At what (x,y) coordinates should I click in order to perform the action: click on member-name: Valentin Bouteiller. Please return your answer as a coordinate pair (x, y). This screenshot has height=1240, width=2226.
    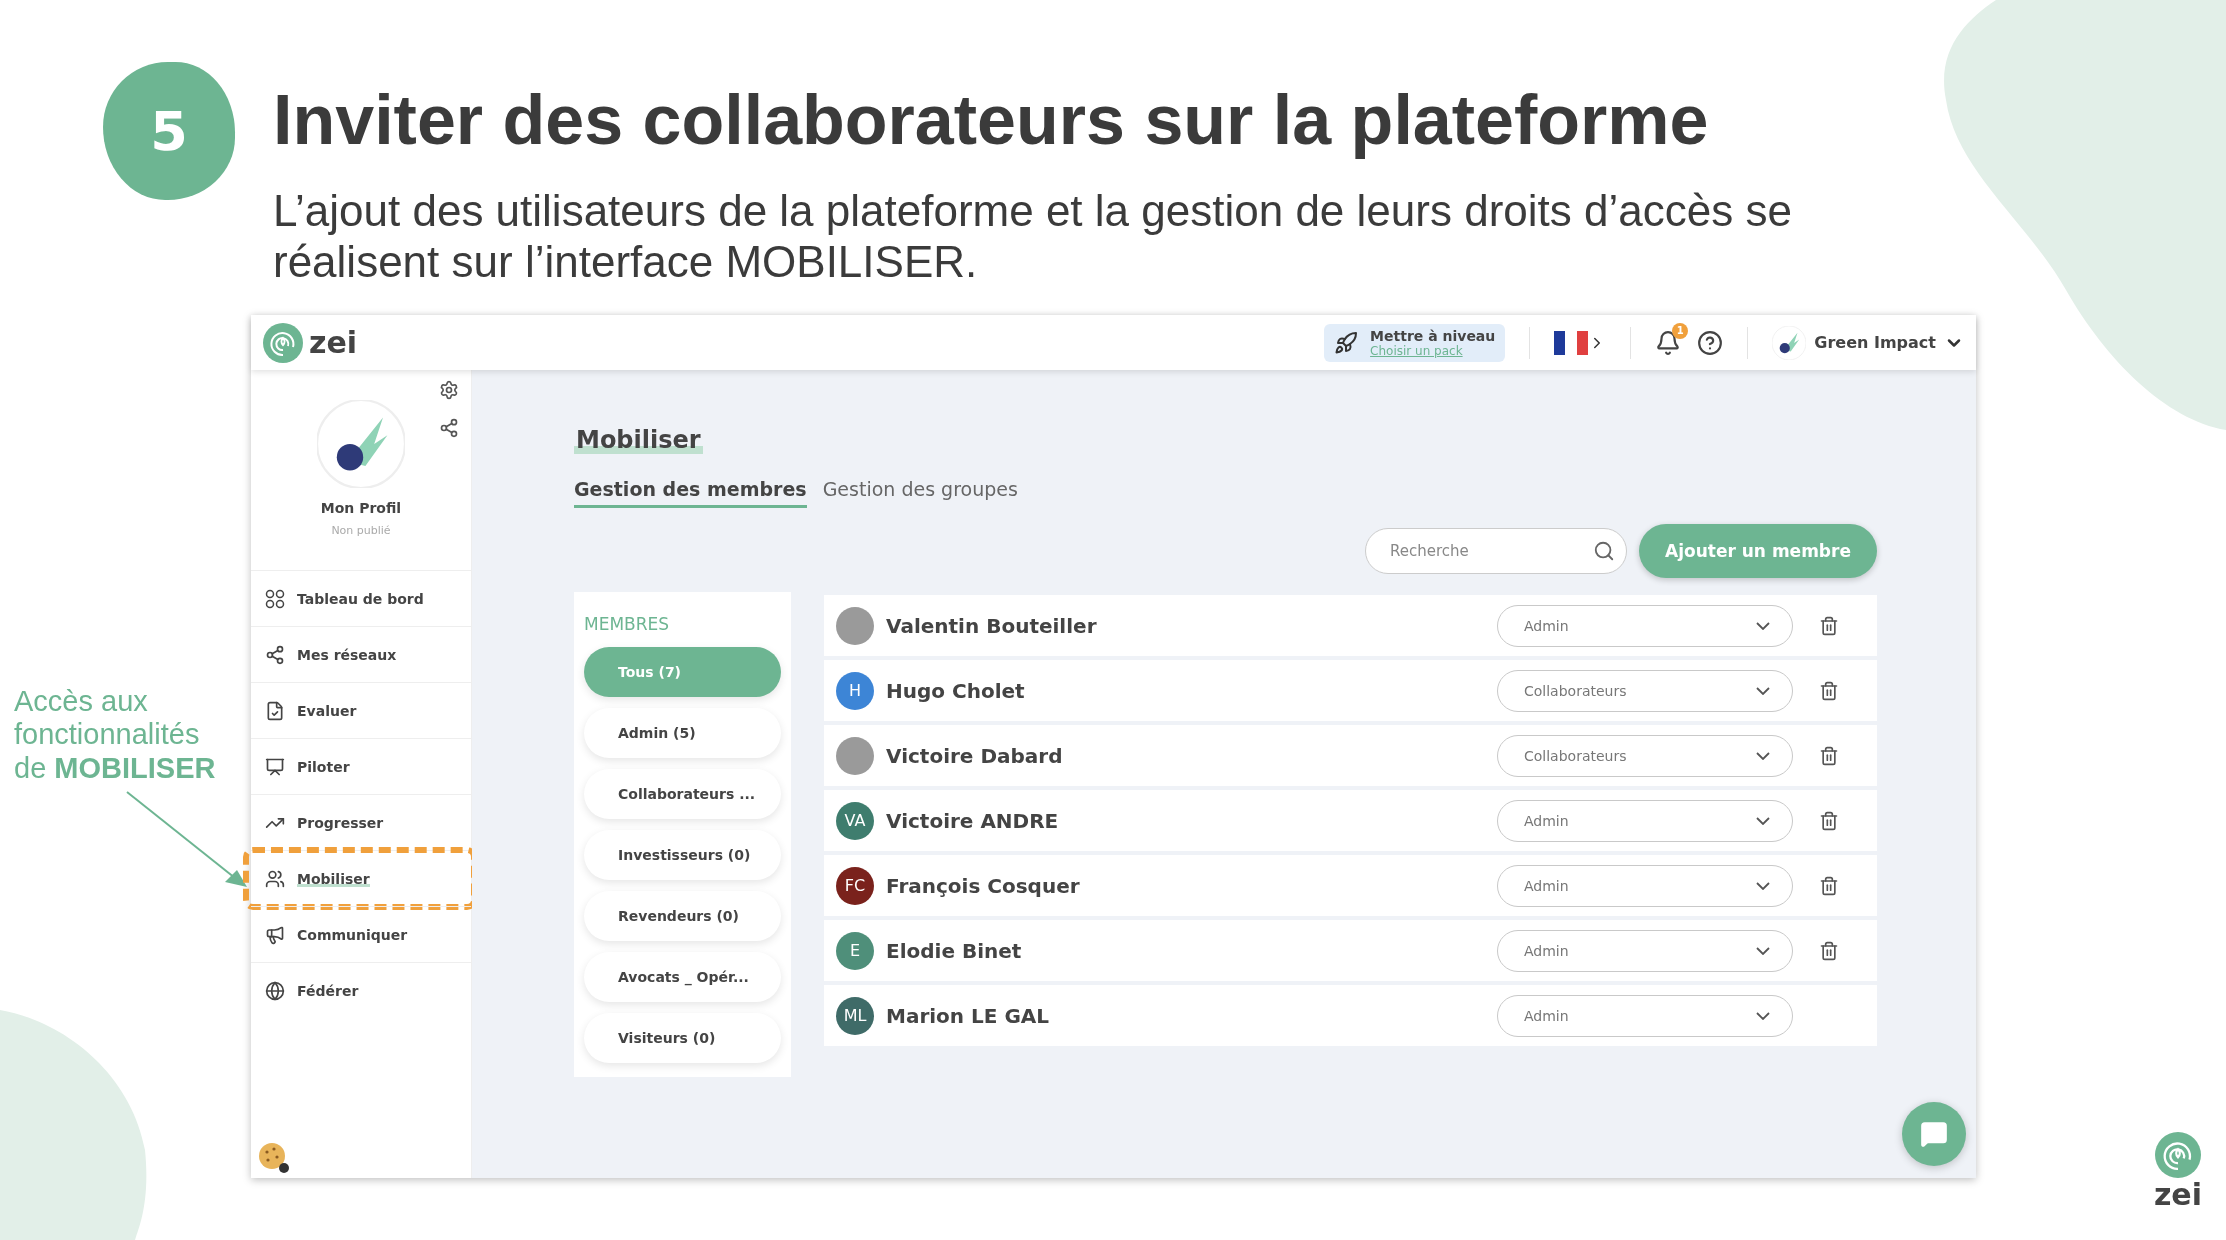
    Looking at the image, I should click on (992, 625).